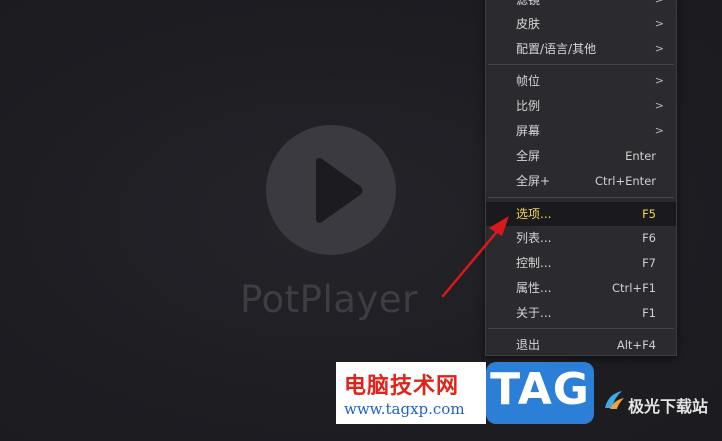 The height and width of the screenshot is (441, 722). What do you see at coordinates (404, 409) in the screenshot?
I see `watermark-site-url: www.tagxp.com` at bounding box center [404, 409].